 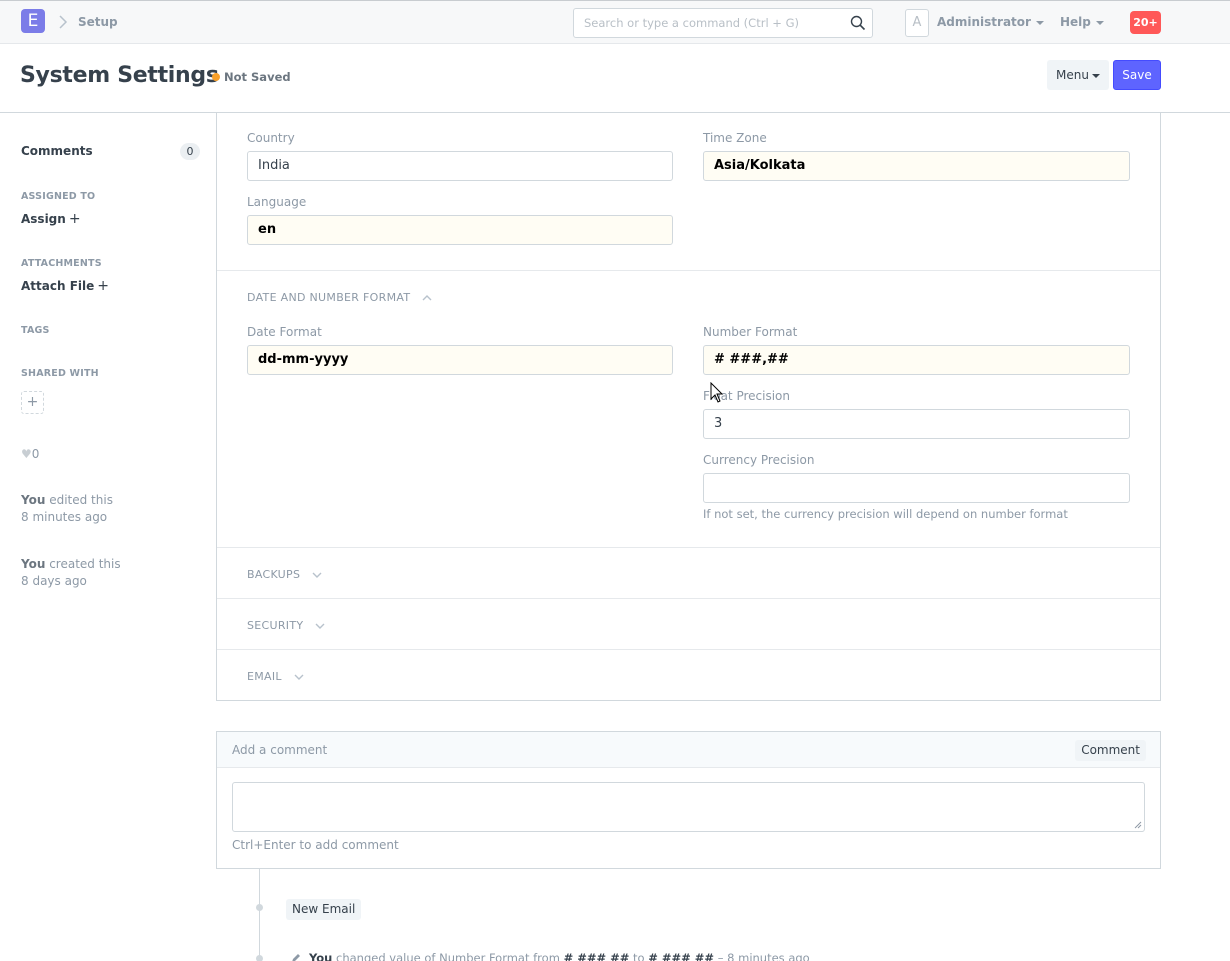 What do you see at coordinates (688, 750) in the screenshot?
I see `comment-header: Add a comment Comment` at bounding box center [688, 750].